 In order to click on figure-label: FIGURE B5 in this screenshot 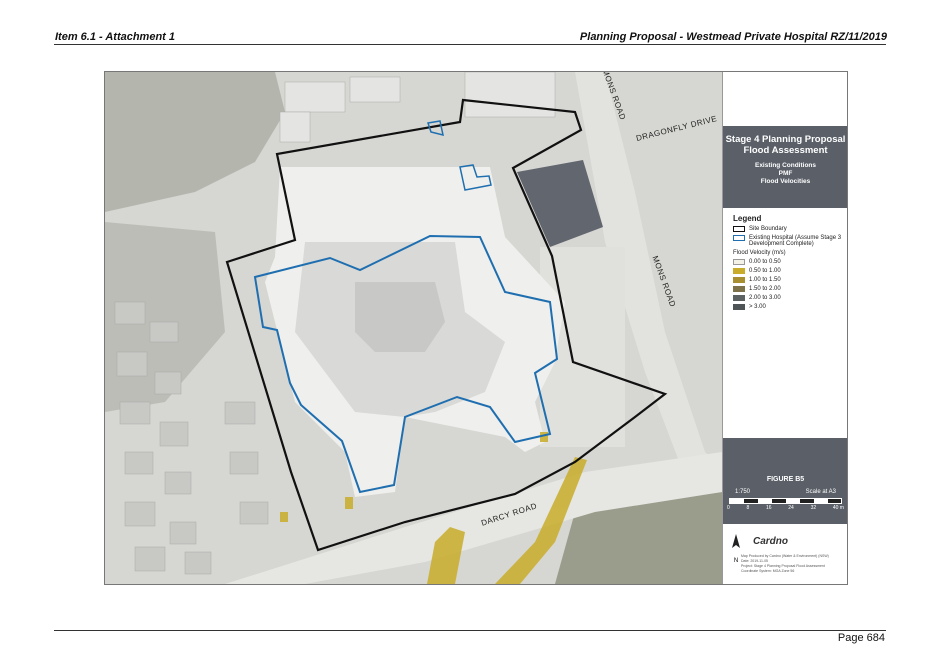, I will do `click(785, 479)`.